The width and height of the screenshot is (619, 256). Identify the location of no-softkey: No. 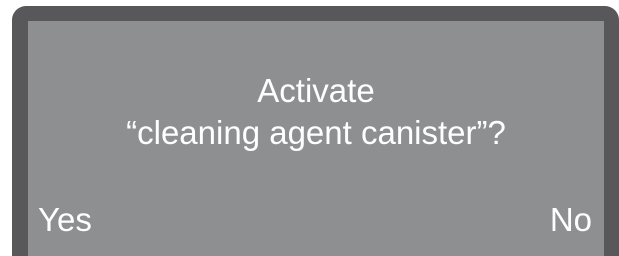
(571, 220).